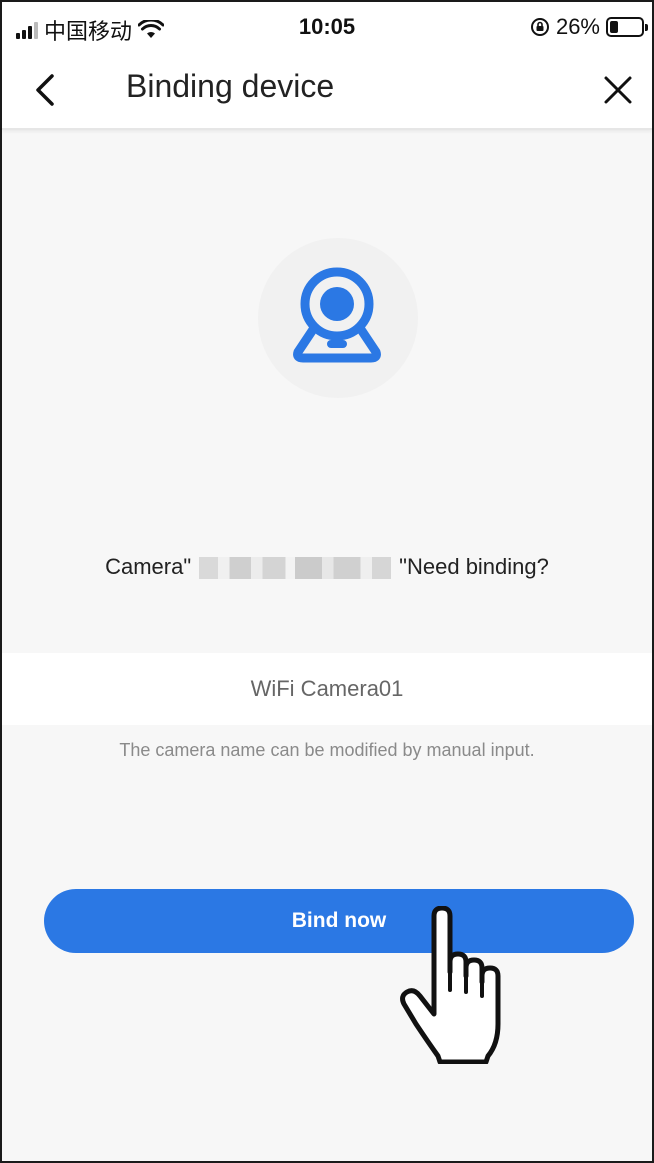 This screenshot has width=654, height=1163. What do you see at coordinates (474, 566) in the screenshot?
I see `question-suffix: "Need binding?` at bounding box center [474, 566].